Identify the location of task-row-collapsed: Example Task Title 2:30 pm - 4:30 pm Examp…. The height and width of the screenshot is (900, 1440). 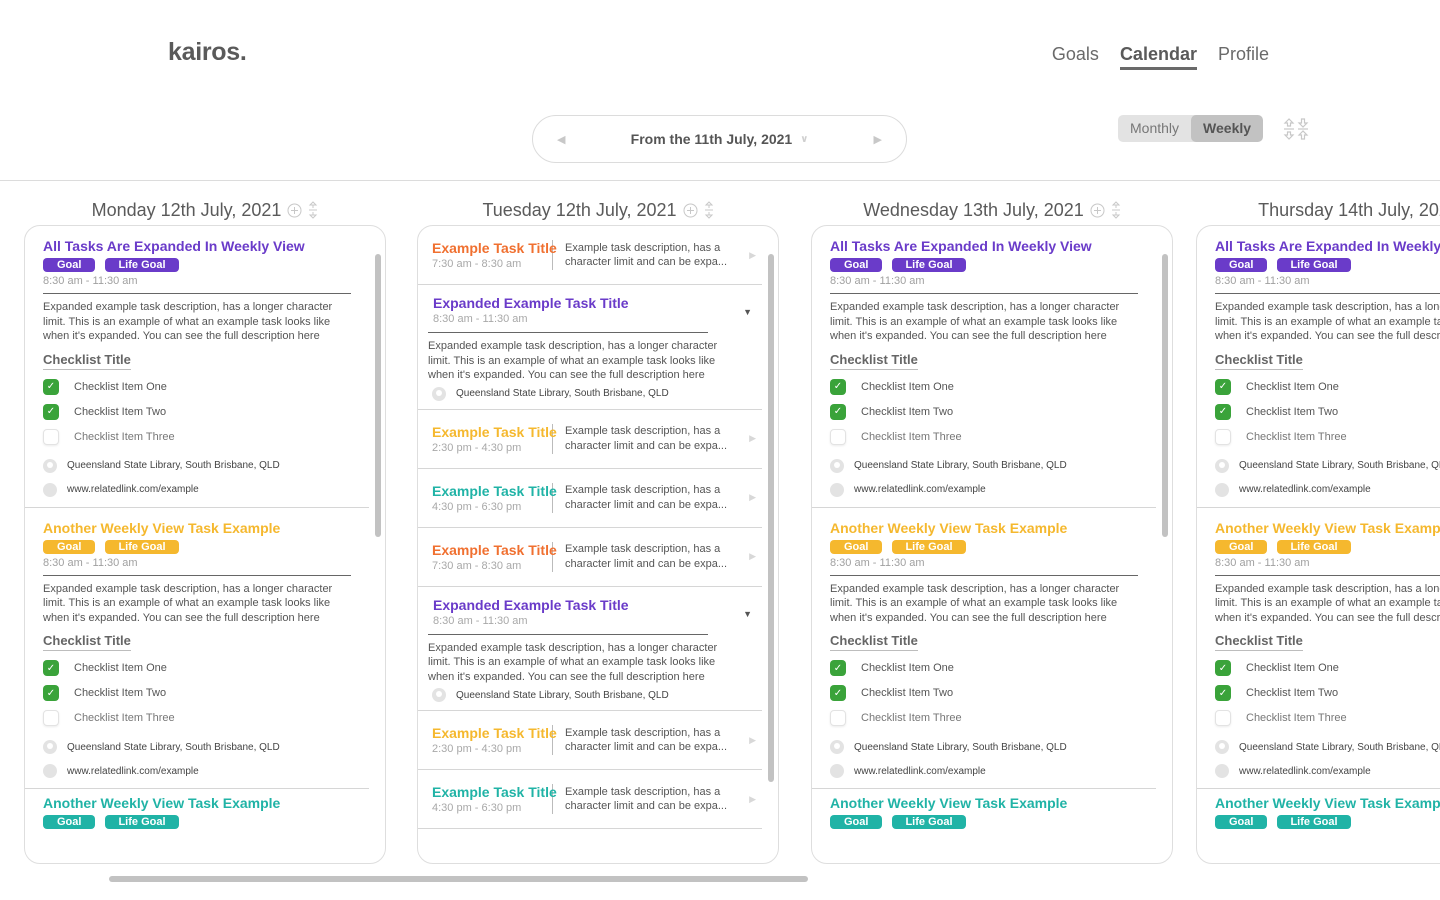
(590, 740).